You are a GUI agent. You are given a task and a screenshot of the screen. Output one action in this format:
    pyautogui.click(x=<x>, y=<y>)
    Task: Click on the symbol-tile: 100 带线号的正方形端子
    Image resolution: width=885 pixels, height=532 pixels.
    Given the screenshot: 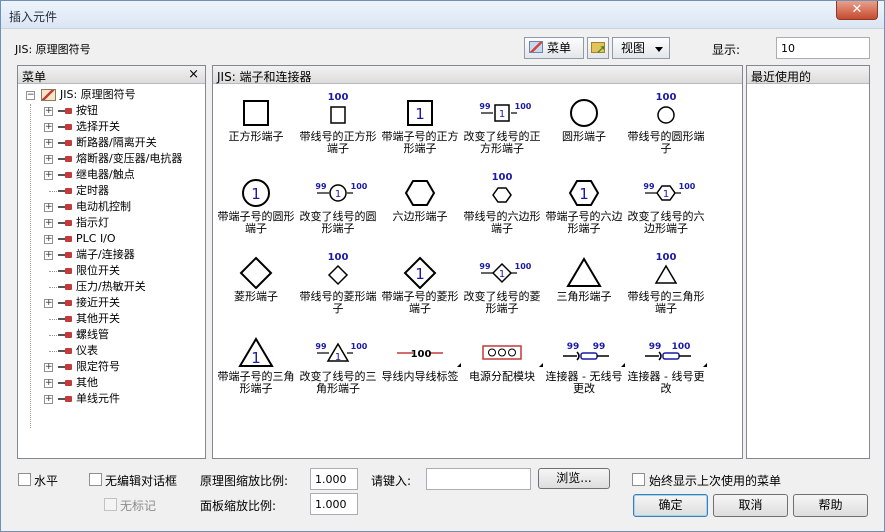 What is the action you would take?
    pyautogui.click(x=338, y=129)
    